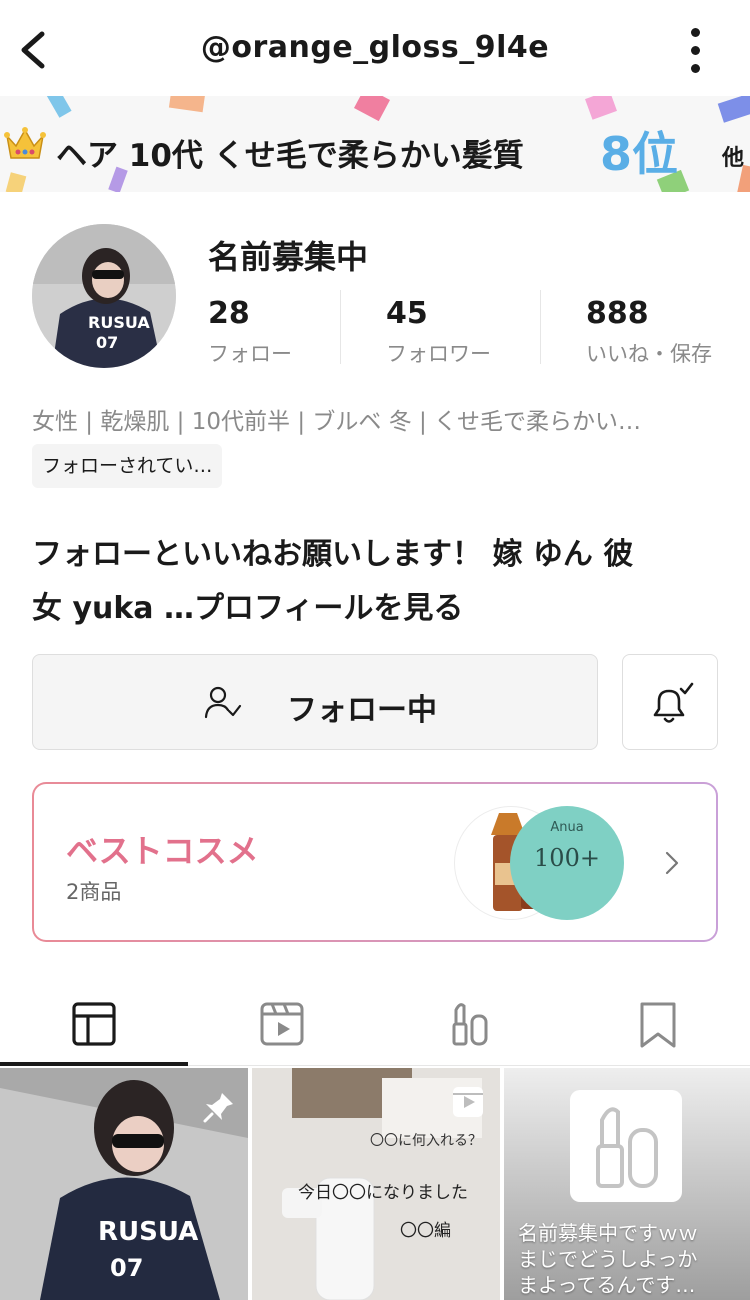  What do you see at coordinates (696, 51) in the screenshot?
I see `more-vertical-icon` at bounding box center [696, 51].